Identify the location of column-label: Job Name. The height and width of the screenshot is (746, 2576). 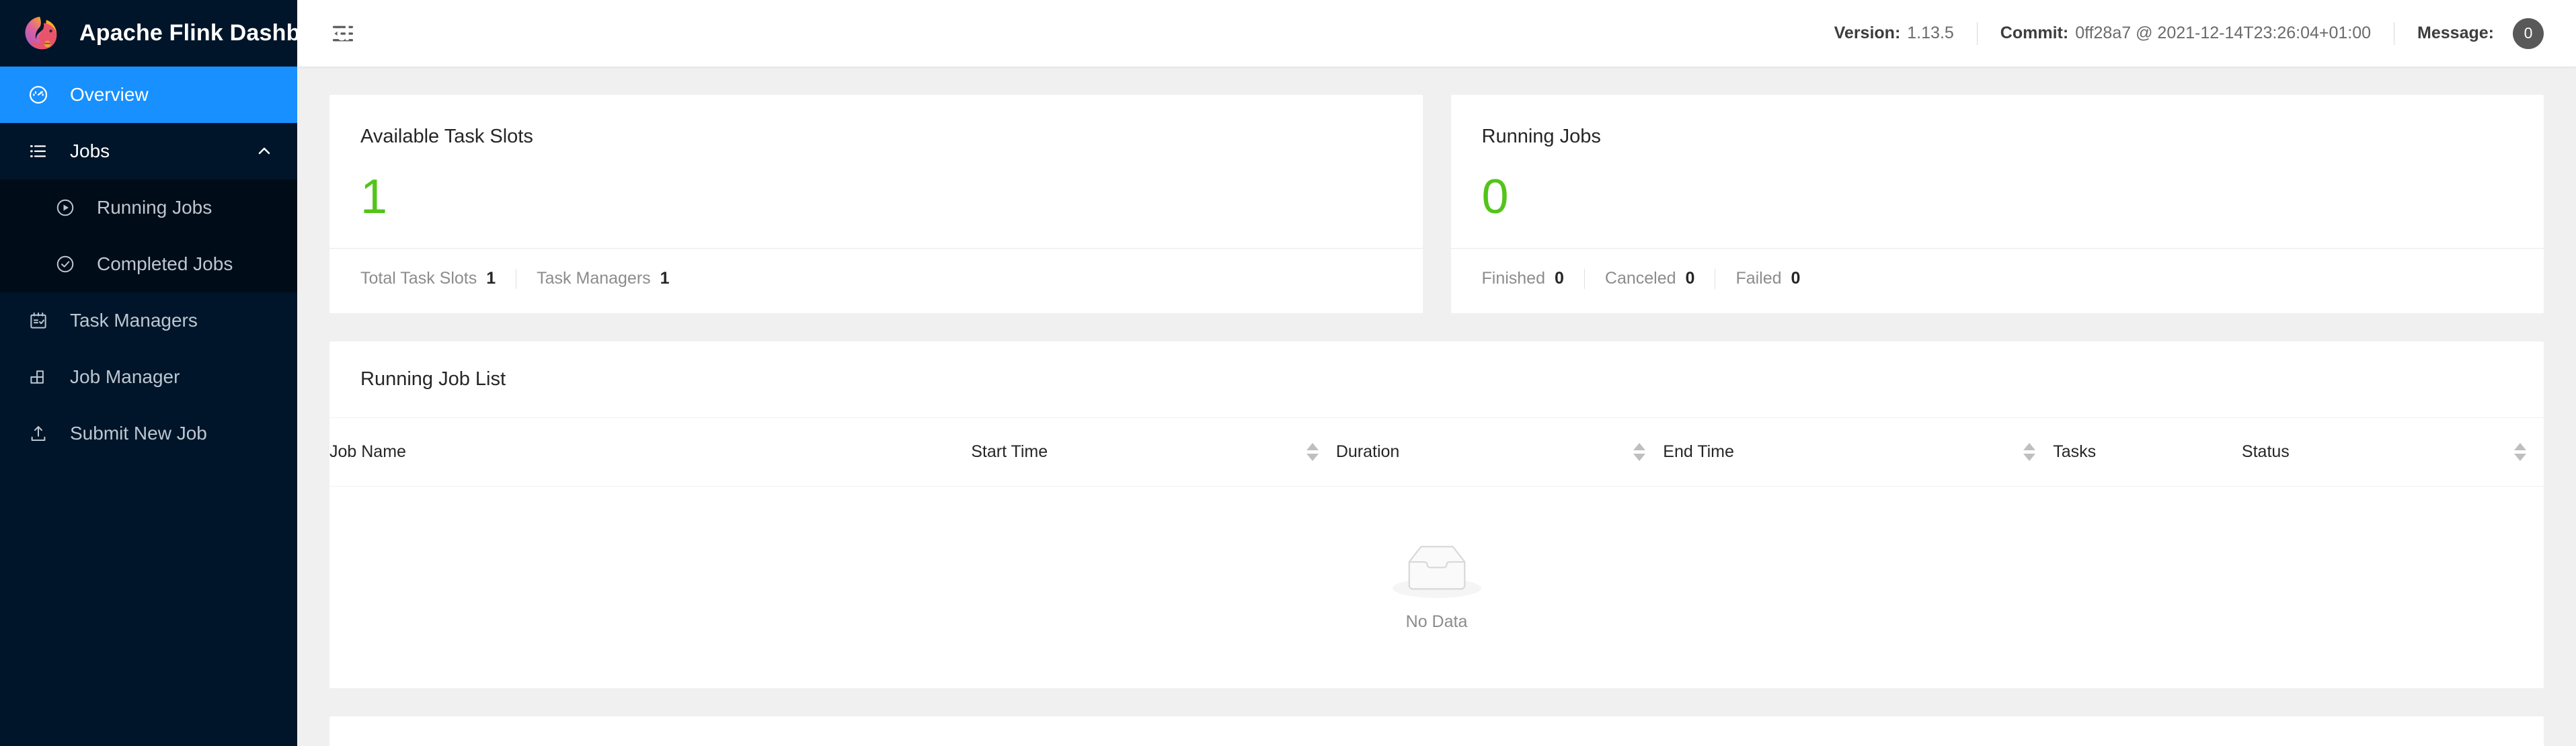
(367, 452).